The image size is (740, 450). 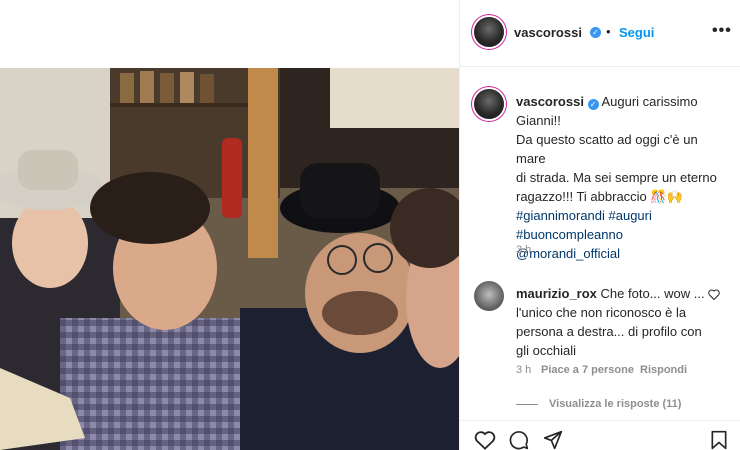 I want to click on replies-divider-line, so click(x=527, y=404).